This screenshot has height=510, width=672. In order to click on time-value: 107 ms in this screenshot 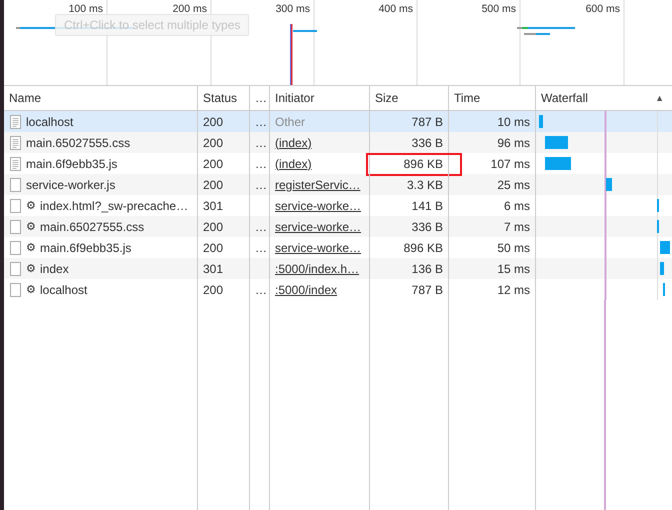, I will do `click(510, 163)`.